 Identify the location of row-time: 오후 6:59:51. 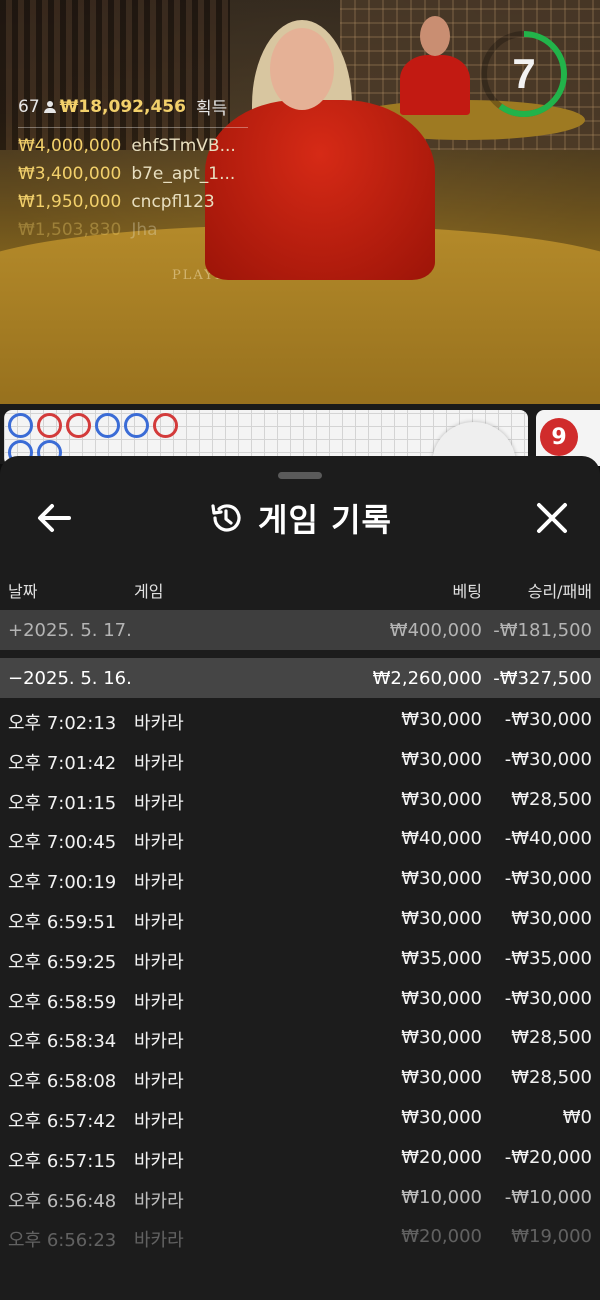
(62, 922).